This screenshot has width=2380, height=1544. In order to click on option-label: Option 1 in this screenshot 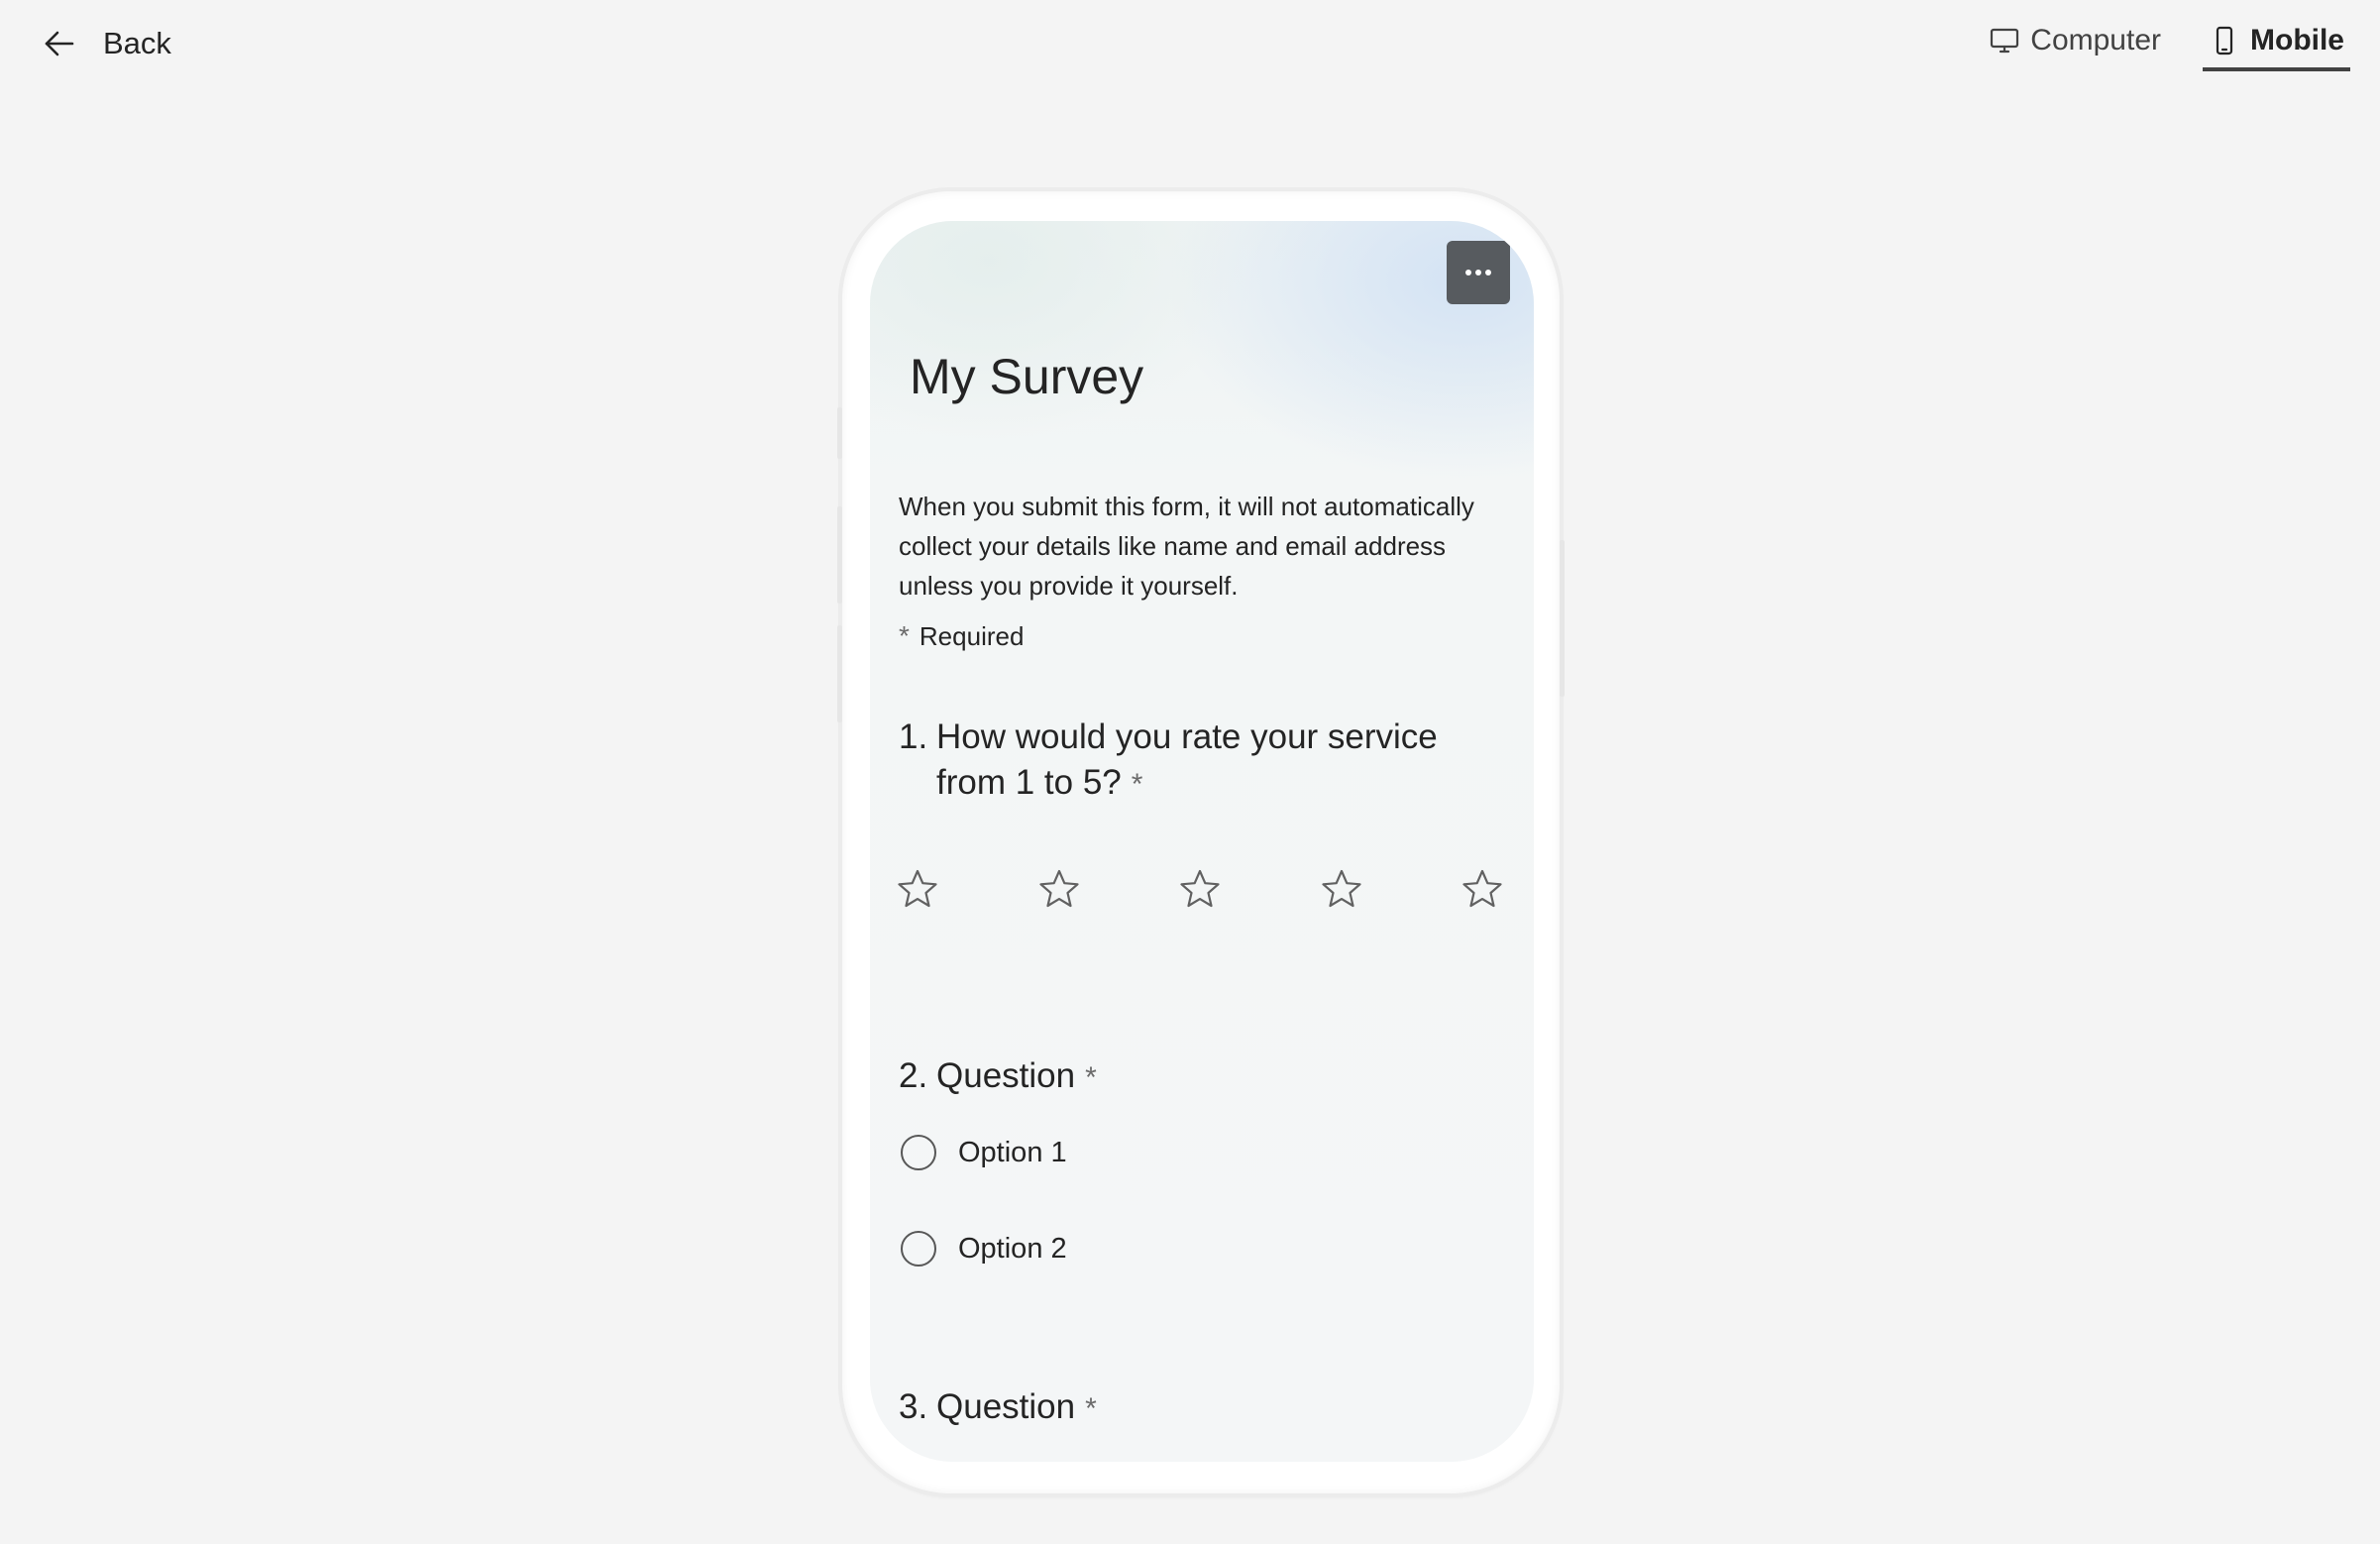, I will do `click(1012, 1152)`.